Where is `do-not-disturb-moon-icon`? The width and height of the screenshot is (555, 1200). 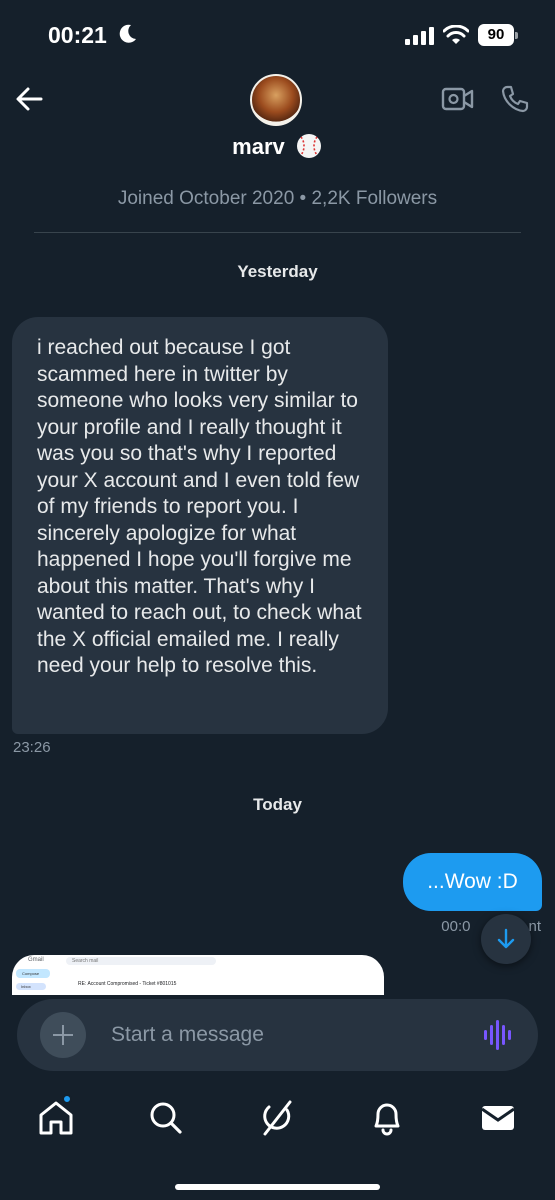 do-not-disturb-moon-icon is located at coordinates (127, 33).